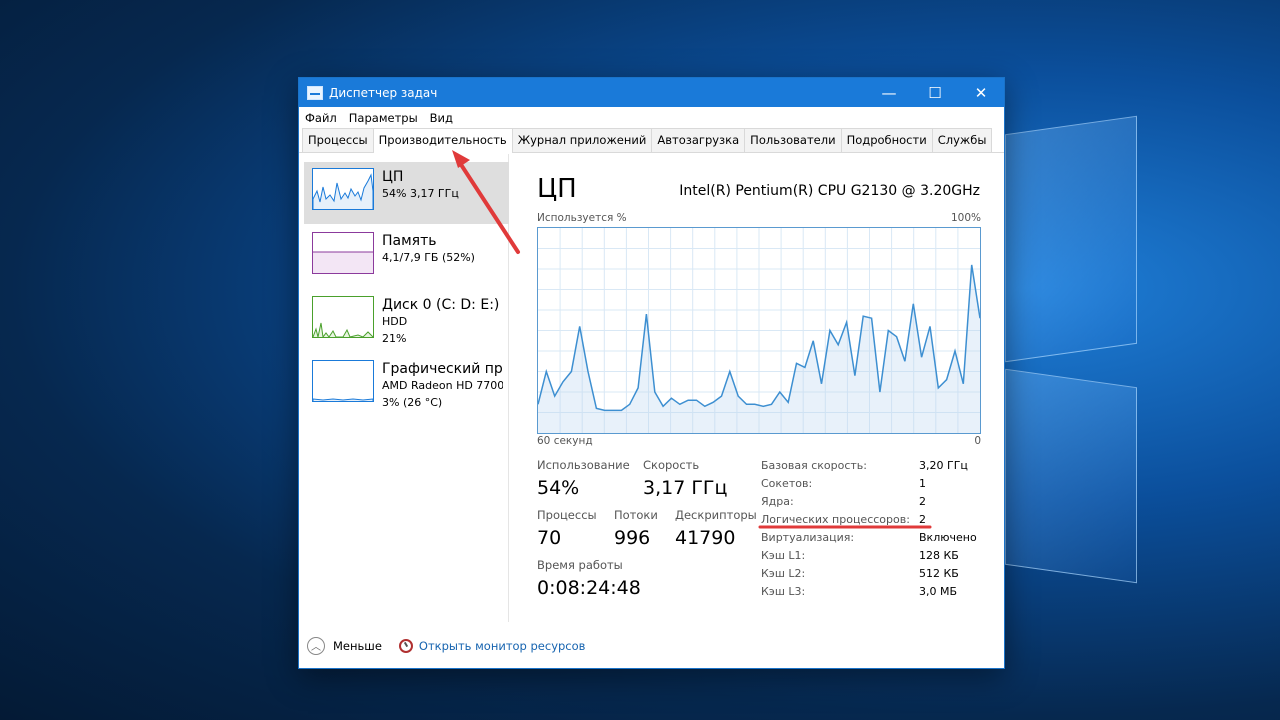  Describe the element at coordinates (582, 140) in the screenshot. I see `tab-app-history: Журнал приложений` at that location.